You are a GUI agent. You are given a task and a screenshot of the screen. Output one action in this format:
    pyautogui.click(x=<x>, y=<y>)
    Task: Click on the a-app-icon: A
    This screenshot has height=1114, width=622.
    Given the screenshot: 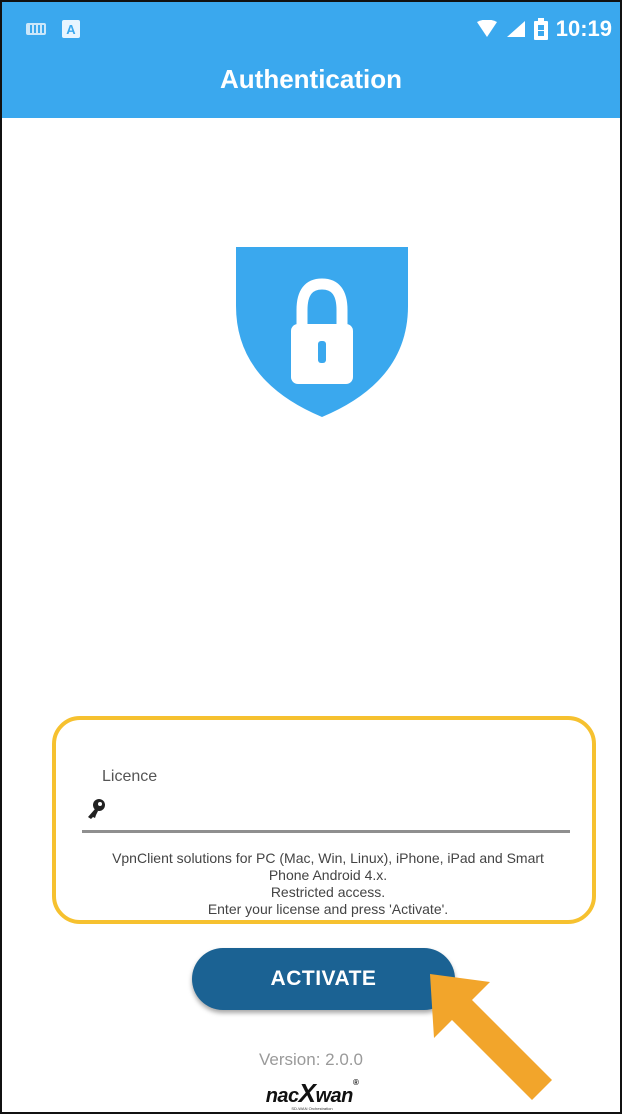 What is the action you would take?
    pyautogui.click(x=71, y=29)
    